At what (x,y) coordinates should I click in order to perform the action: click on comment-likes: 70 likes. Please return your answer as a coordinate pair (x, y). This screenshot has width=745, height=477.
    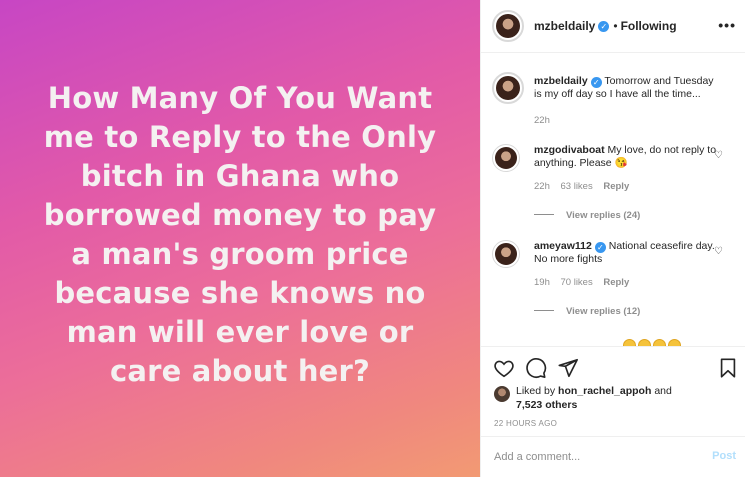
    Looking at the image, I should click on (577, 282).